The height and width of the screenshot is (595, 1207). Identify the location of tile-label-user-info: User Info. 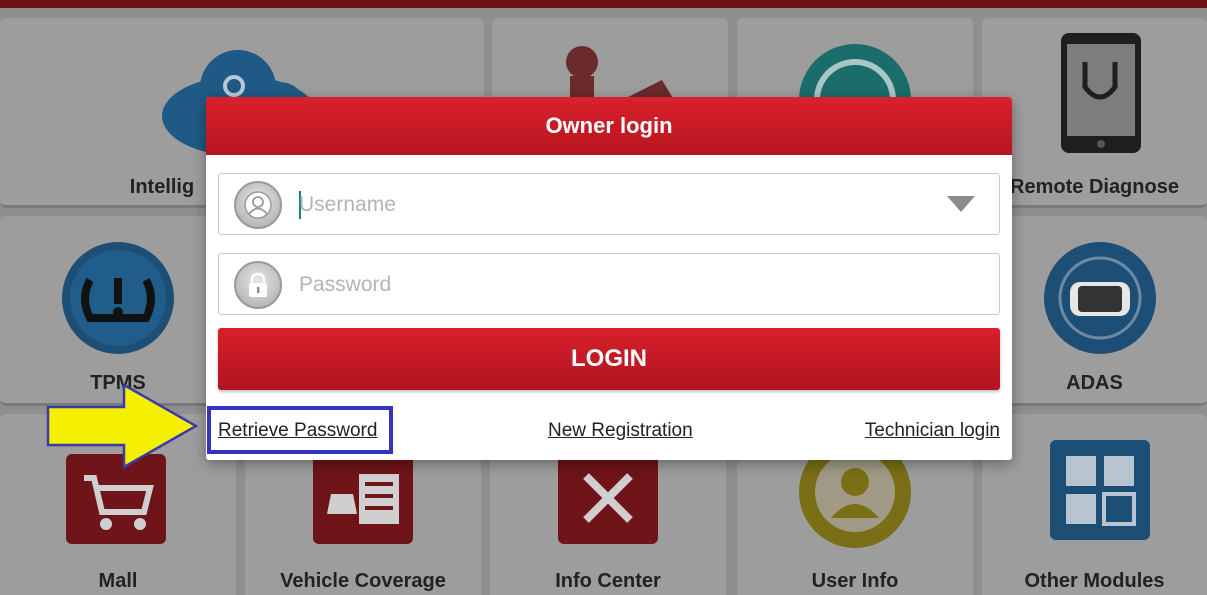
(855, 581).